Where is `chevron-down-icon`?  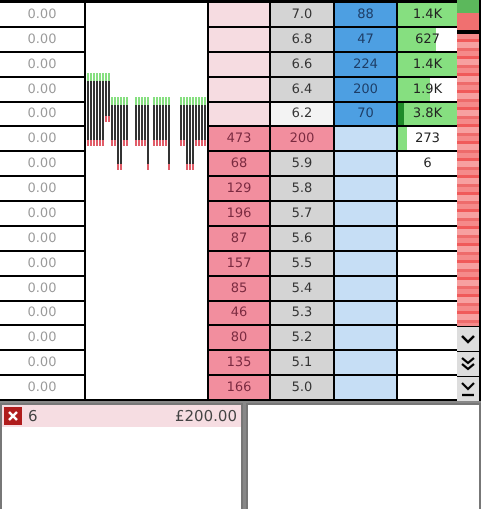 chevron-down-icon is located at coordinates (468, 339).